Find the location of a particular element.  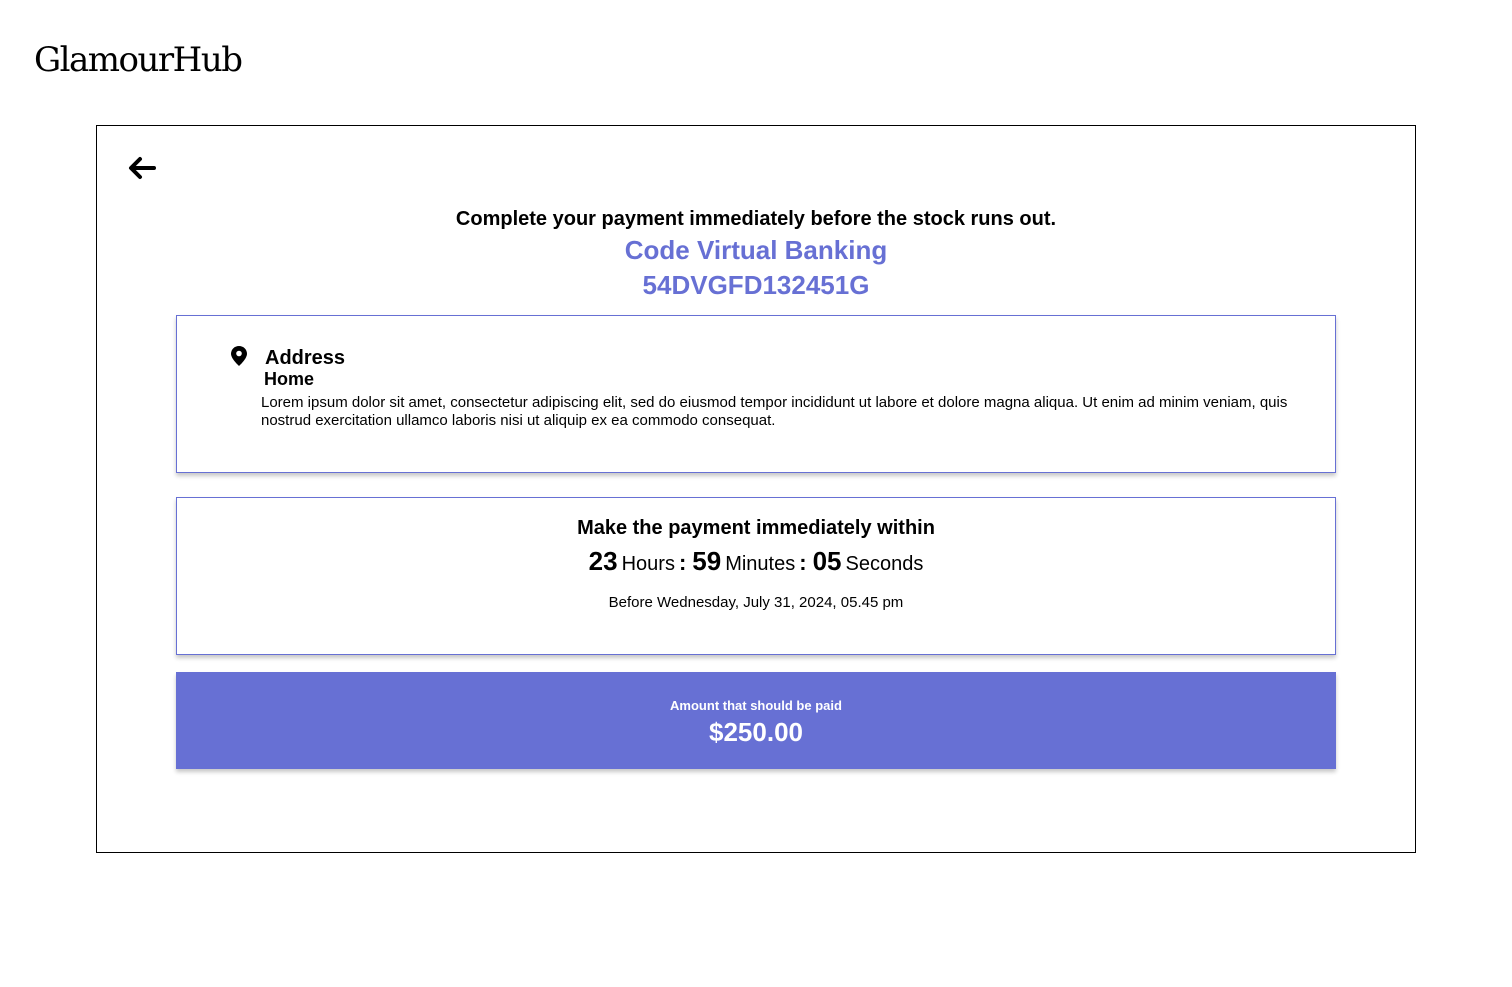

countdown-seconds: 05 is located at coordinates (827, 561).